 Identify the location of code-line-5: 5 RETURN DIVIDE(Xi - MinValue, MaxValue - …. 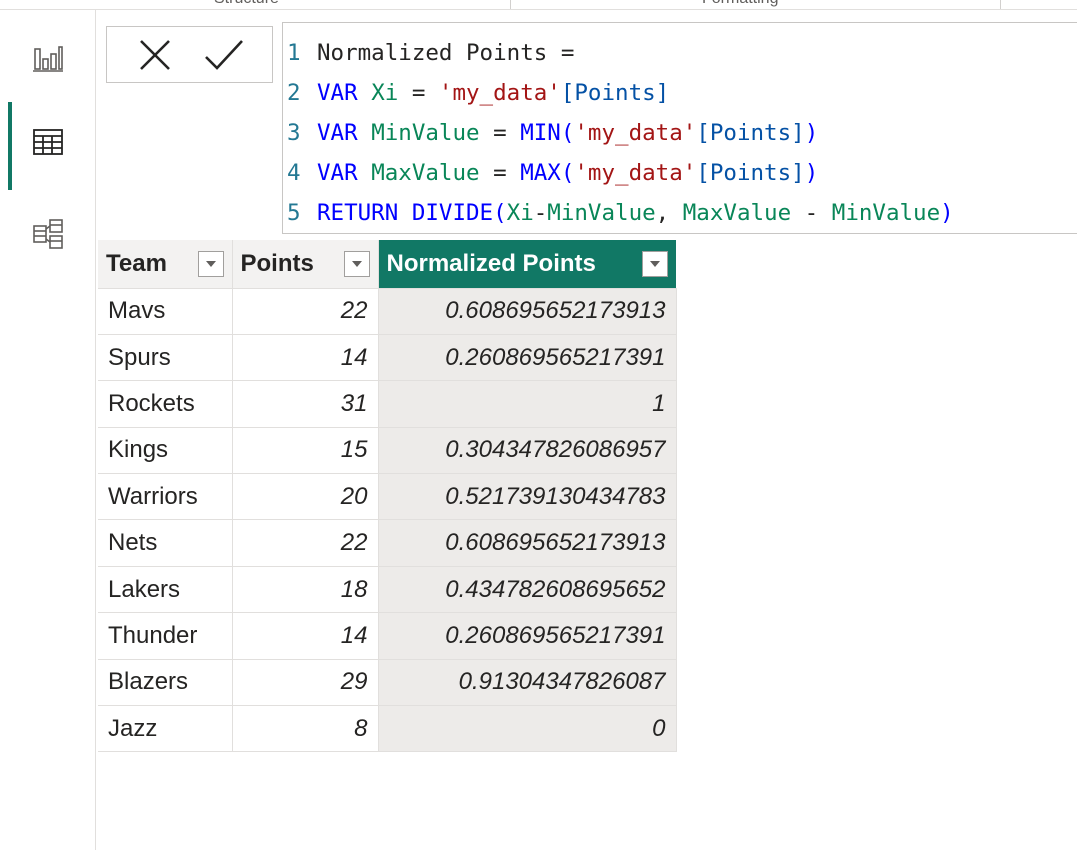
(680, 213).